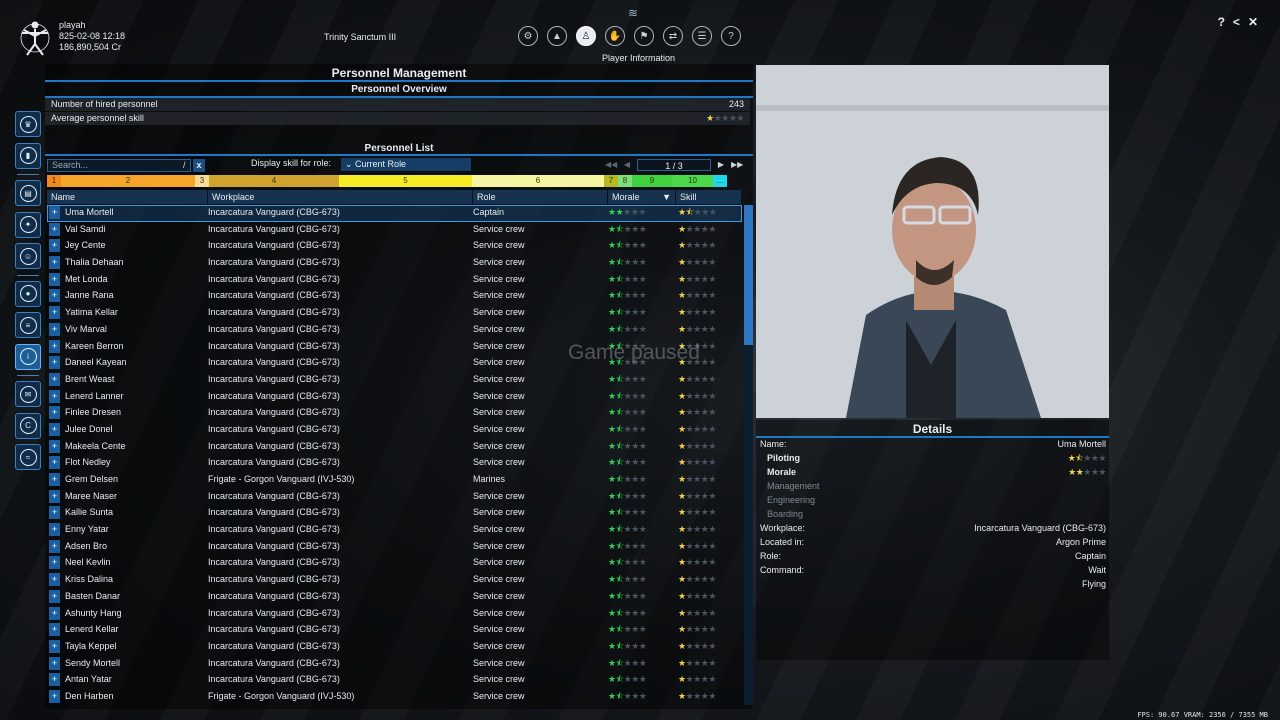 This screenshot has height=720, width=1280. I want to click on encyclopedia-icon: ▤, so click(28, 193).